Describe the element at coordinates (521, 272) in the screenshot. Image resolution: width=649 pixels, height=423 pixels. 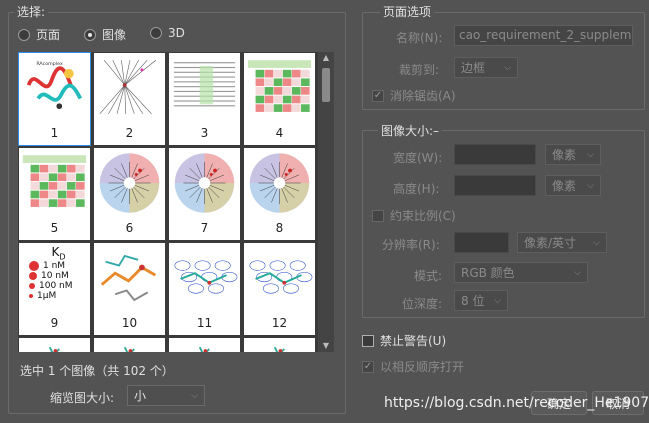
I see `mode-select: RGB 颜色 ⌵` at that location.